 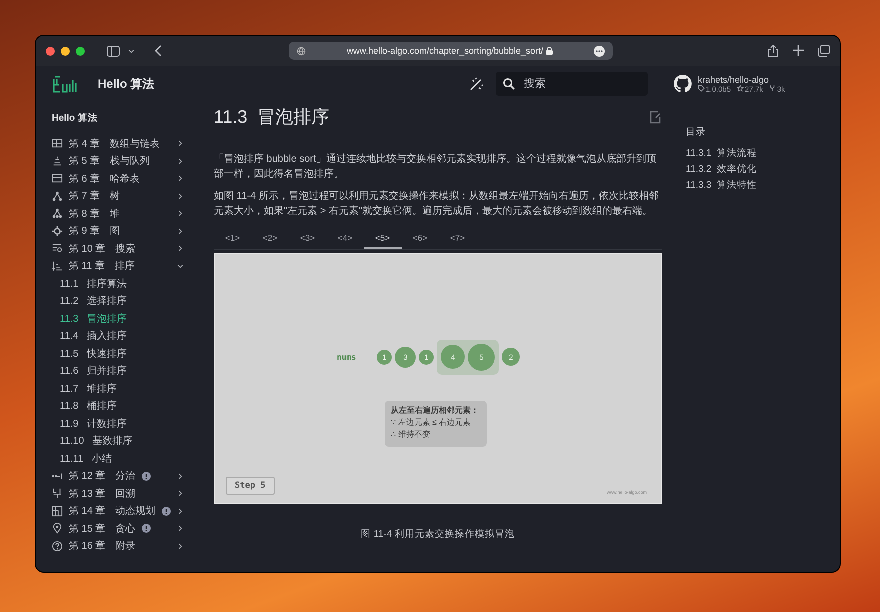 What do you see at coordinates (65, 51) in the screenshot?
I see `minimize-button` at bounding box center [65, 51].